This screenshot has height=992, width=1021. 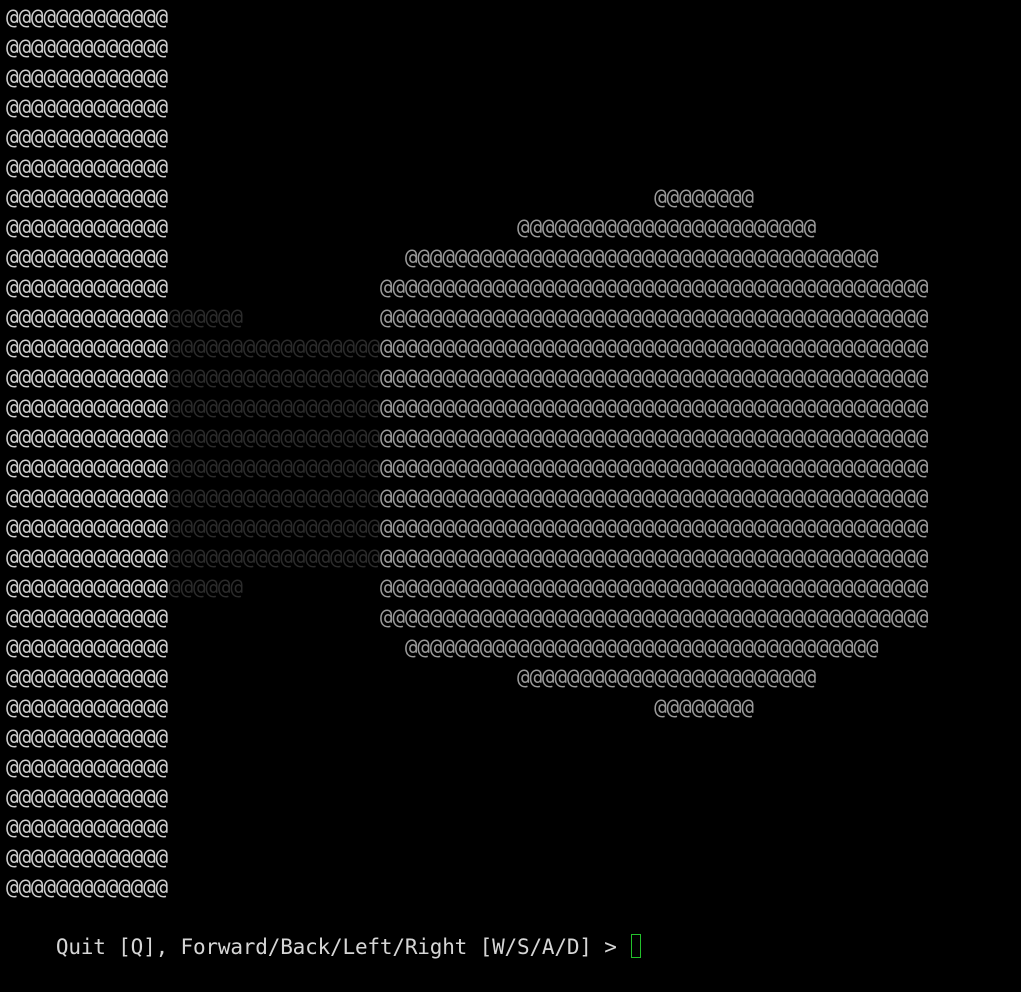 I want to click on text-cursor, so click(x=636, y=946).